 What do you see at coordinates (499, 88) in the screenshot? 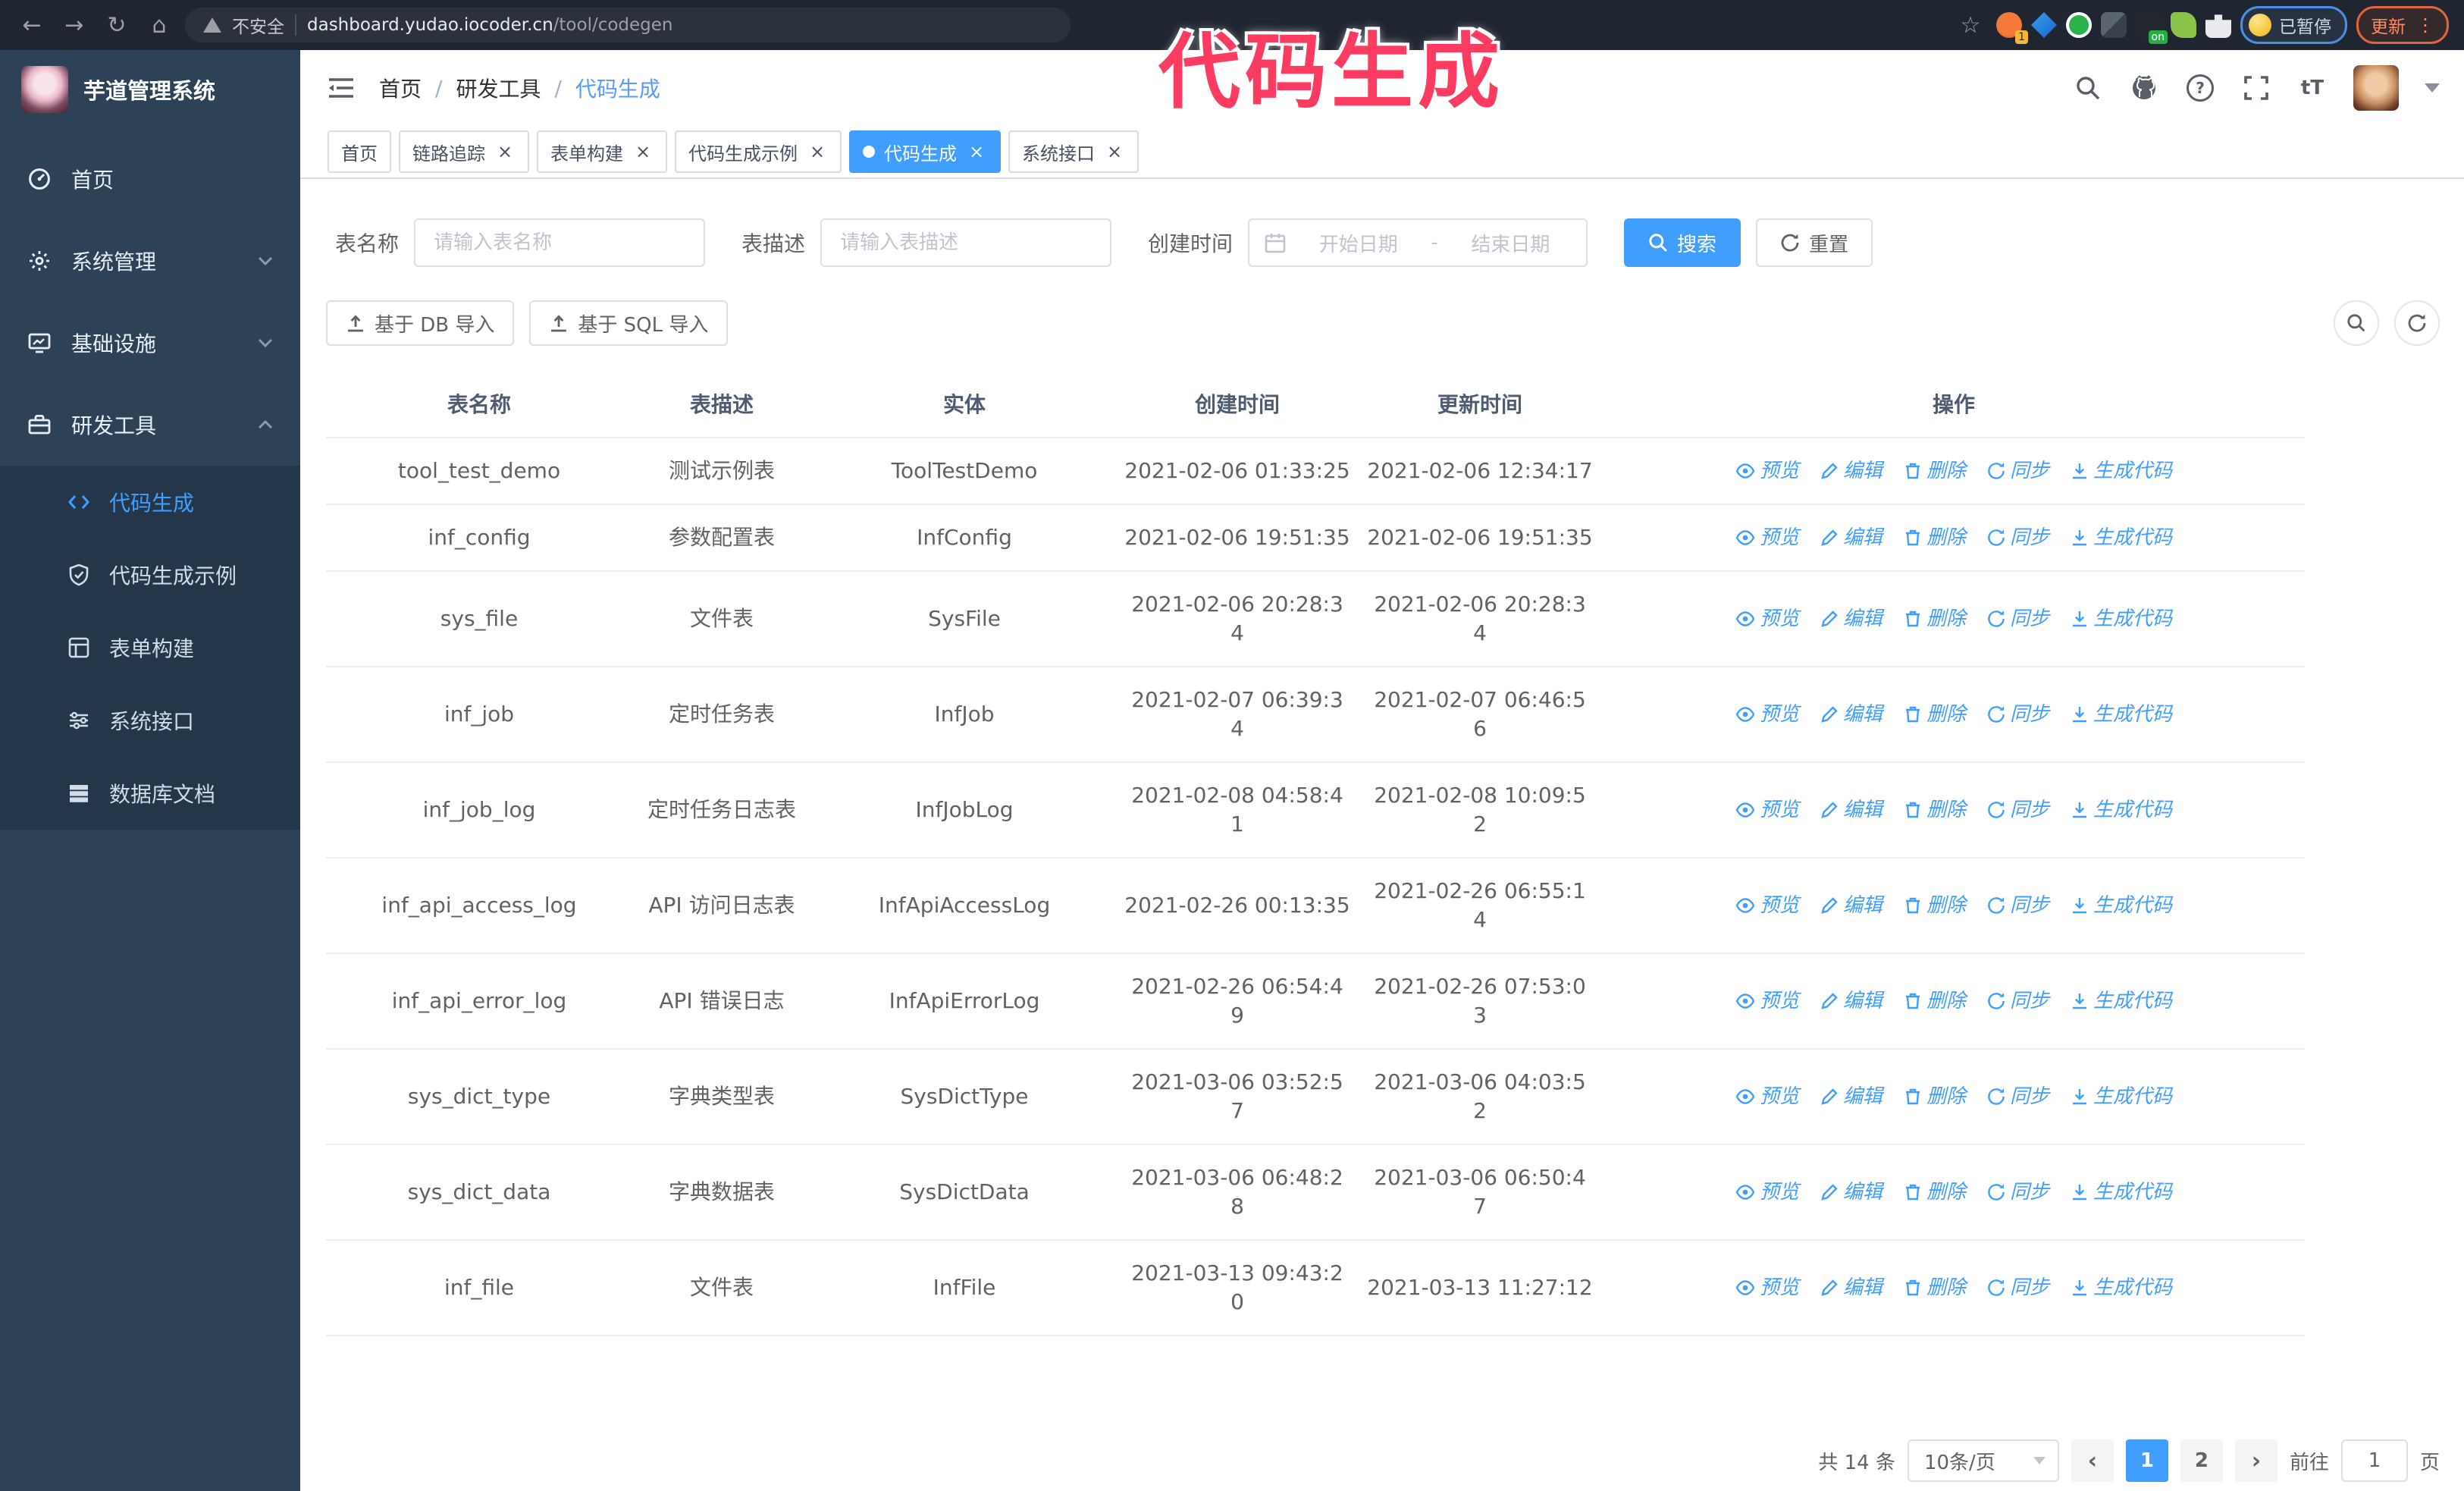
I see `breadcrumb-dev-tools: 研发工具` at bounding box center [499, 88].